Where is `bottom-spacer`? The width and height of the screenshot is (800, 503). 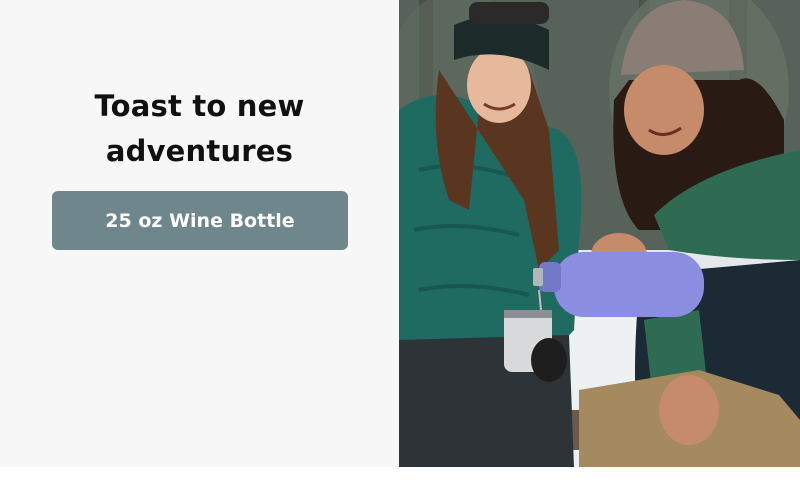 bottom-spacer is located at coordinates (400, 485).